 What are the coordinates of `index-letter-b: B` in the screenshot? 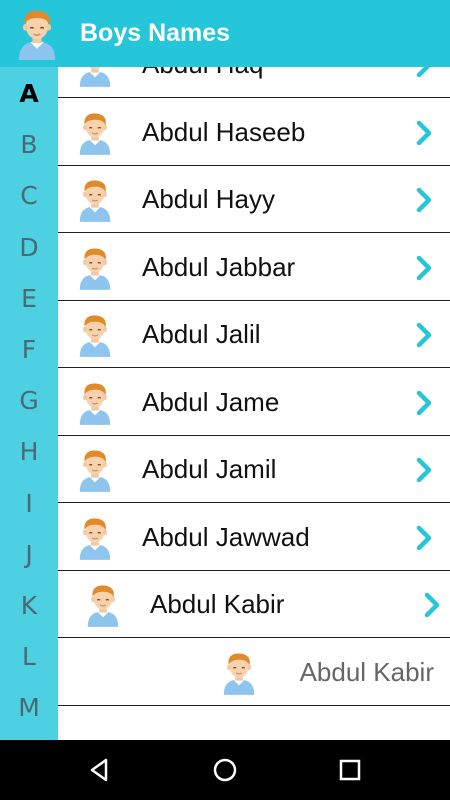 It's located at (29, 144).